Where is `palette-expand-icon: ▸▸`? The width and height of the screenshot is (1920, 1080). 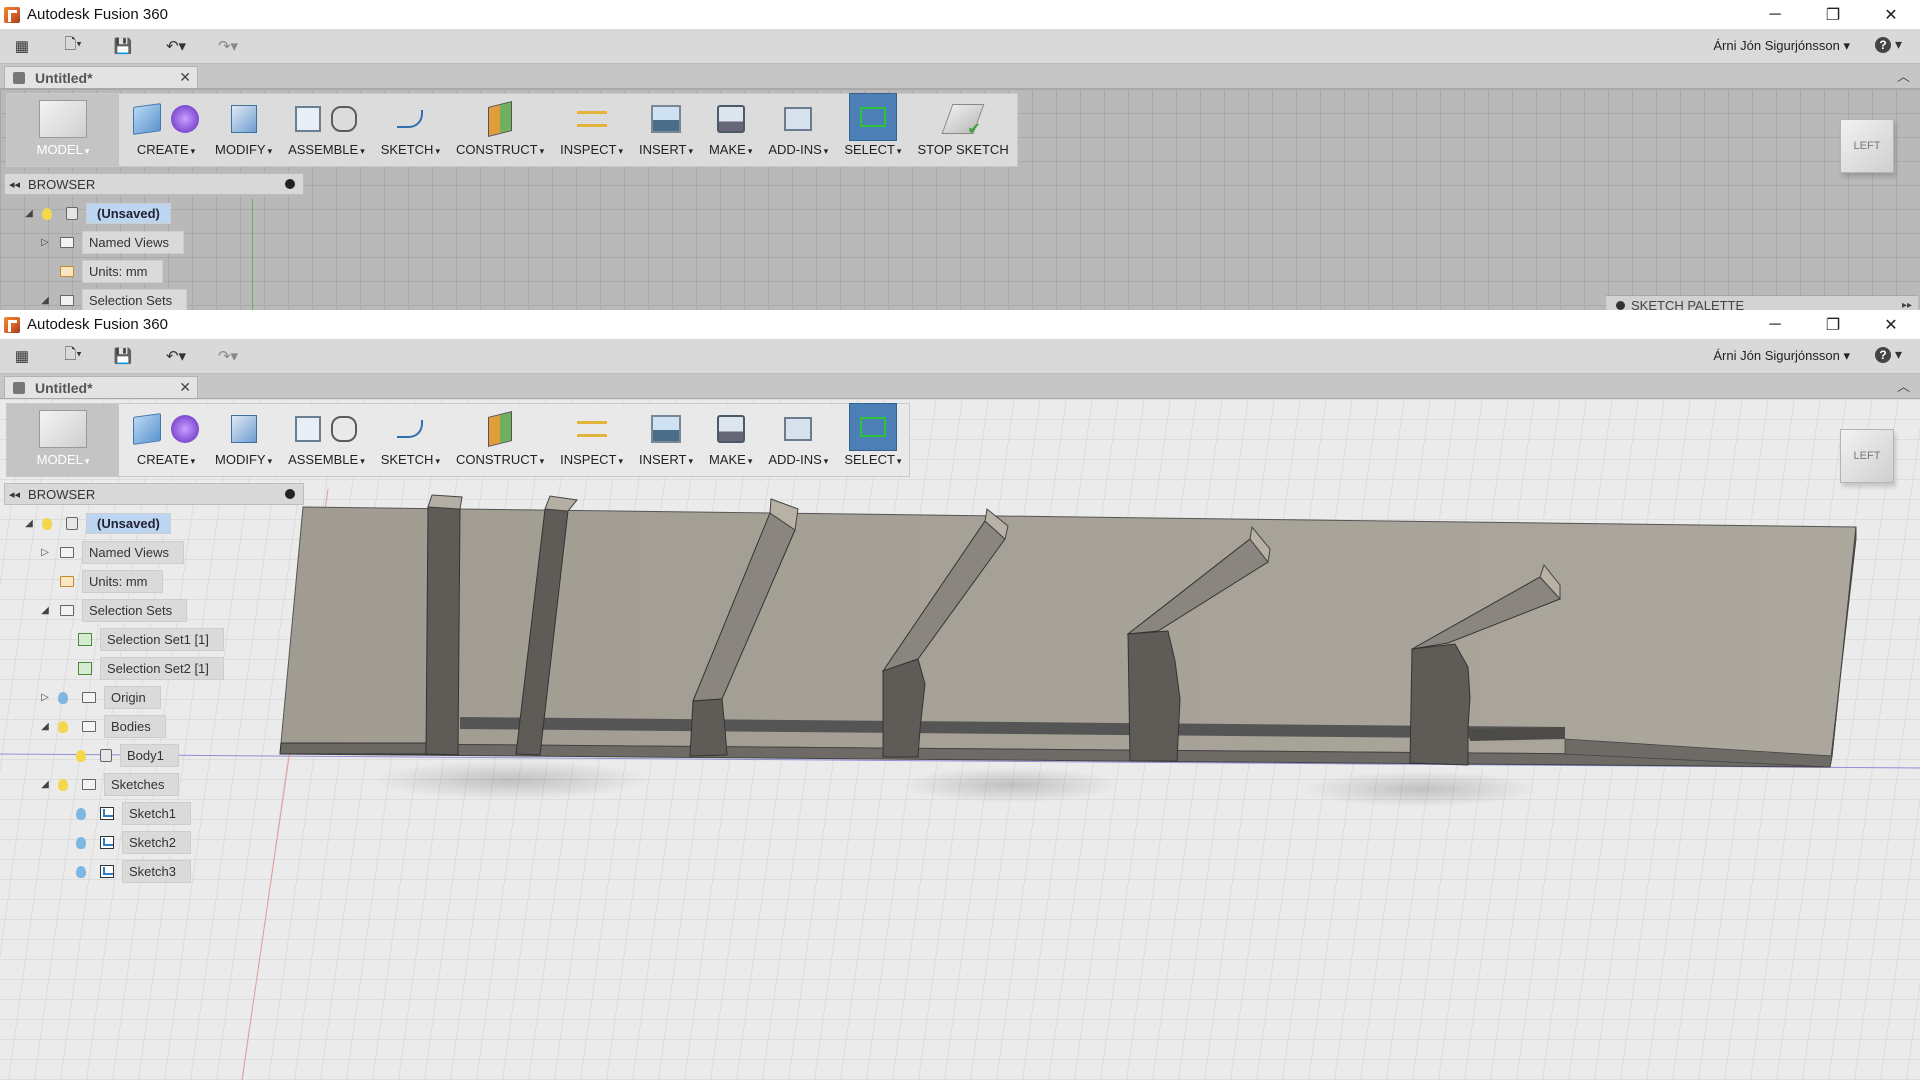
palette-expand-icon: ▸▸ is located at coordinates (1907, 305).